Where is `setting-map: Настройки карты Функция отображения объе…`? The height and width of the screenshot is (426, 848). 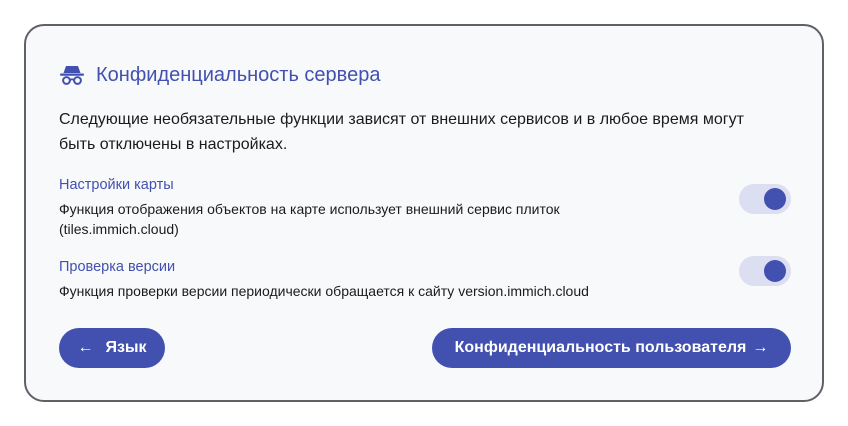
setting-map: Настройки карты Функция отображения объе… is located at coordinates (419, 207).